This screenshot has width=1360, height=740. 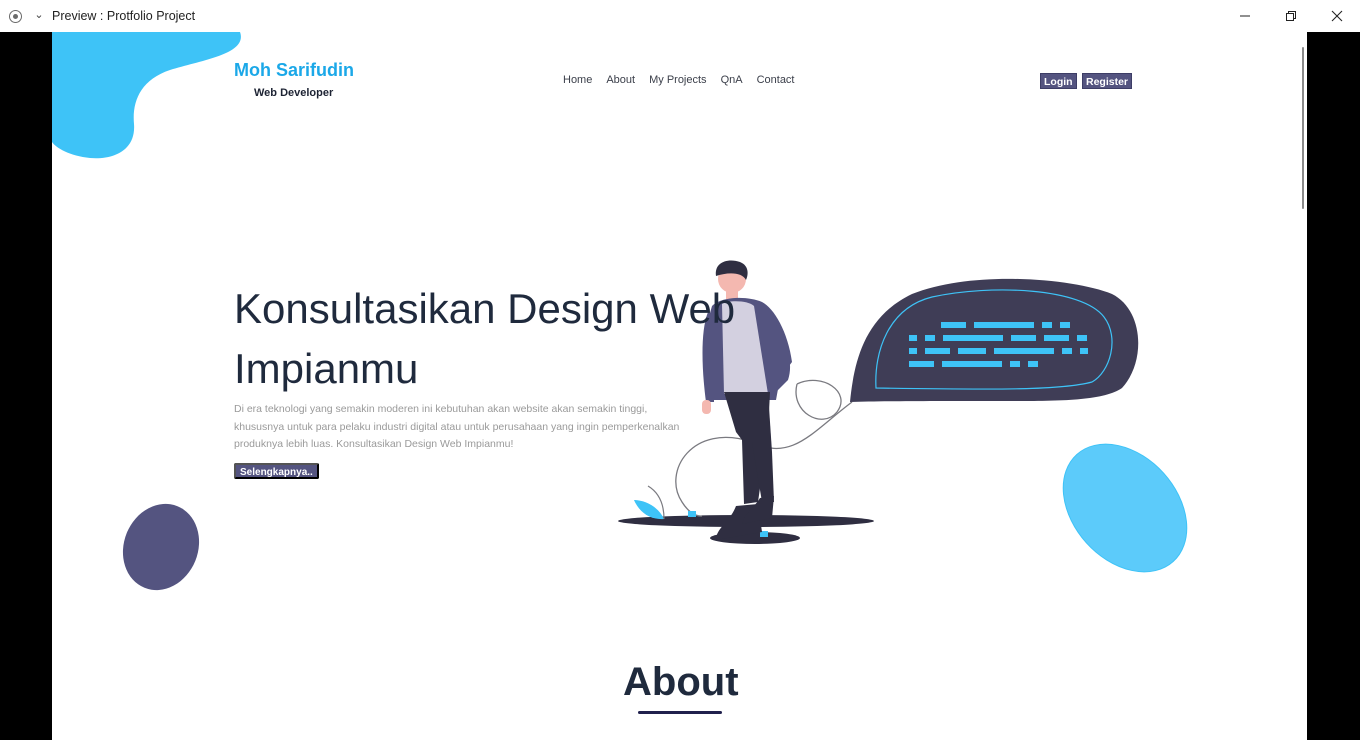 I want to click on minimize-icon, so click(x=1245, y=16).